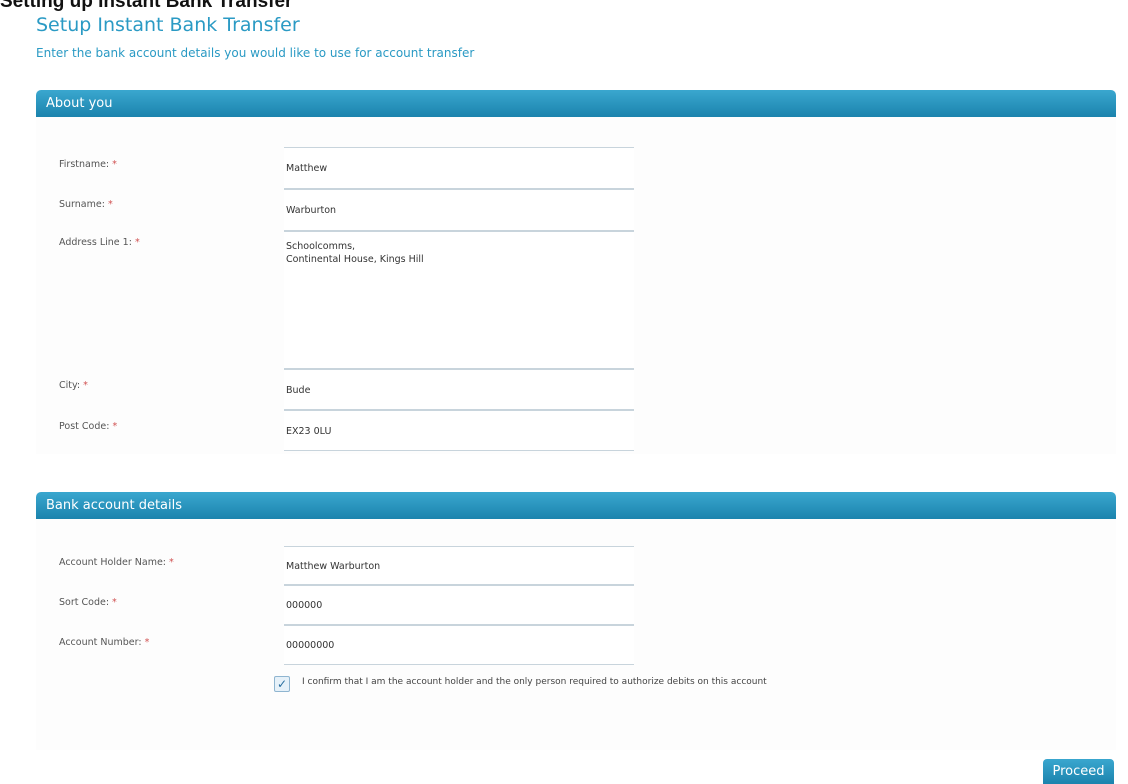 Image resolution: width=1128 pixels, height=784 pixels. Describe the element at coordinates (576, 505) in the screenshot. I see `section-header-bank-details: Bank account details` at that location.